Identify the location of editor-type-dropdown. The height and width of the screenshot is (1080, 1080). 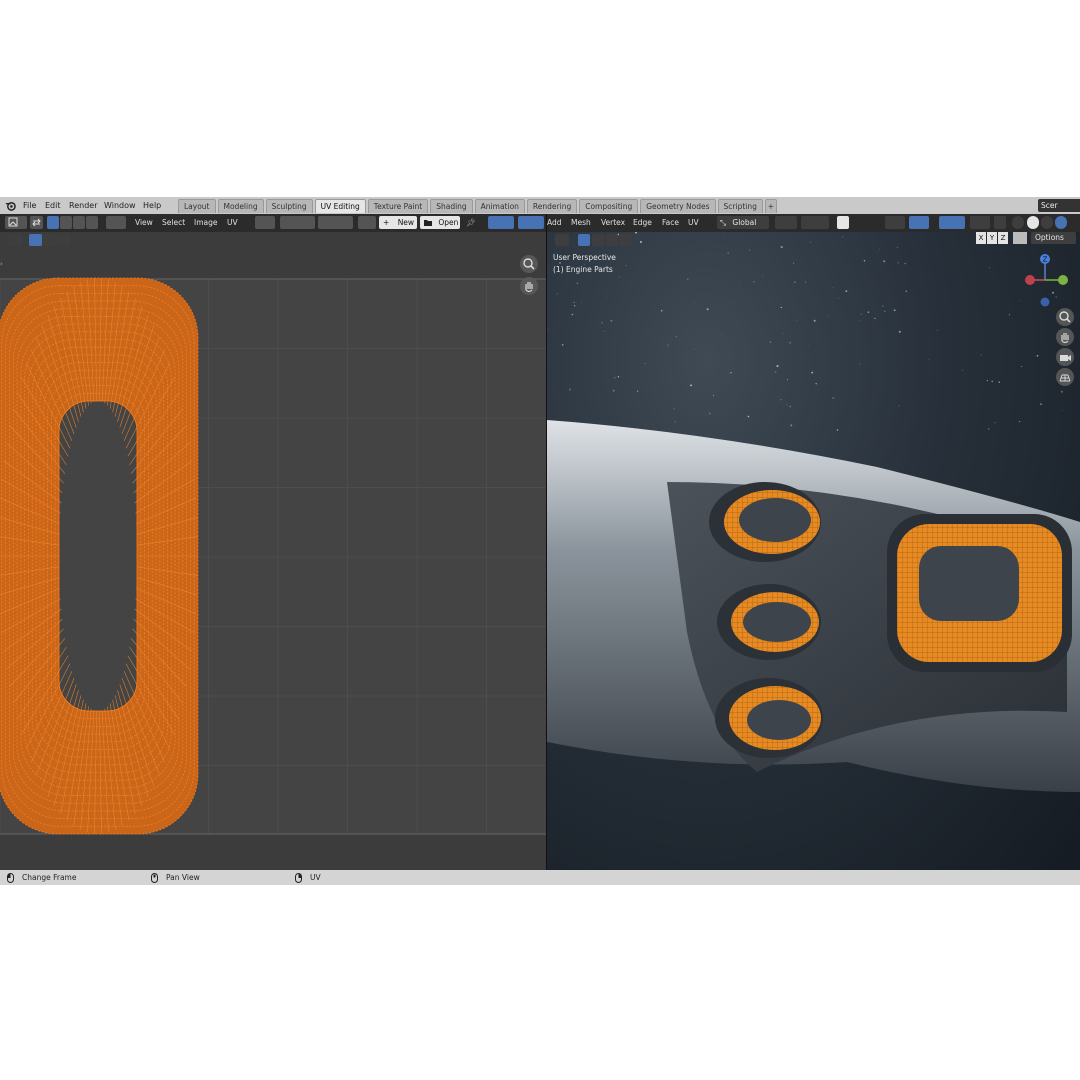
(16, 222).